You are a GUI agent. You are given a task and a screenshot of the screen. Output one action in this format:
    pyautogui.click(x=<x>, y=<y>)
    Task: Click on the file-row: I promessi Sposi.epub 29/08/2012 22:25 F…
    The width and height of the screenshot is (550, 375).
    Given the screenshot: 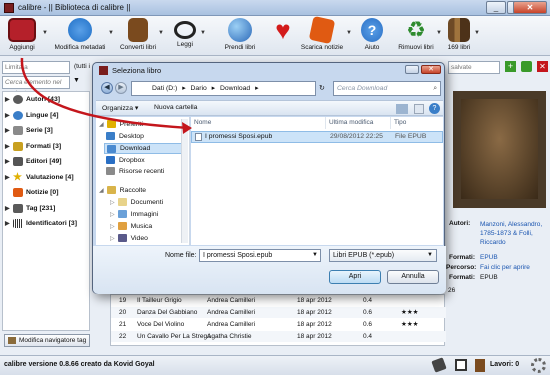 What is the action you would take?
    pyautogui.click(x=317, y=137)
    